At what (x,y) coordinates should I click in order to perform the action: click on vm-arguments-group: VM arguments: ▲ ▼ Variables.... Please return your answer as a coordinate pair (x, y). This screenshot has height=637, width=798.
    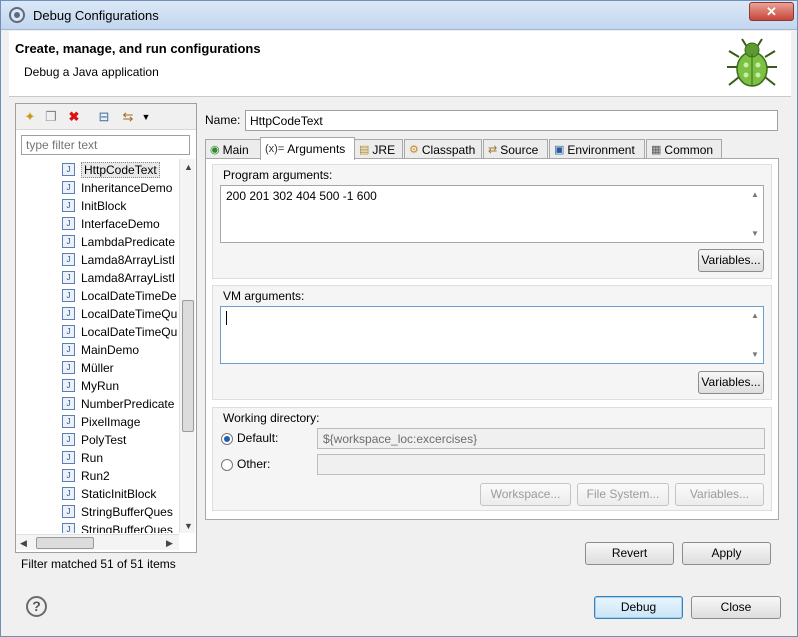
    Looking at the image, I should click on (492, 342).